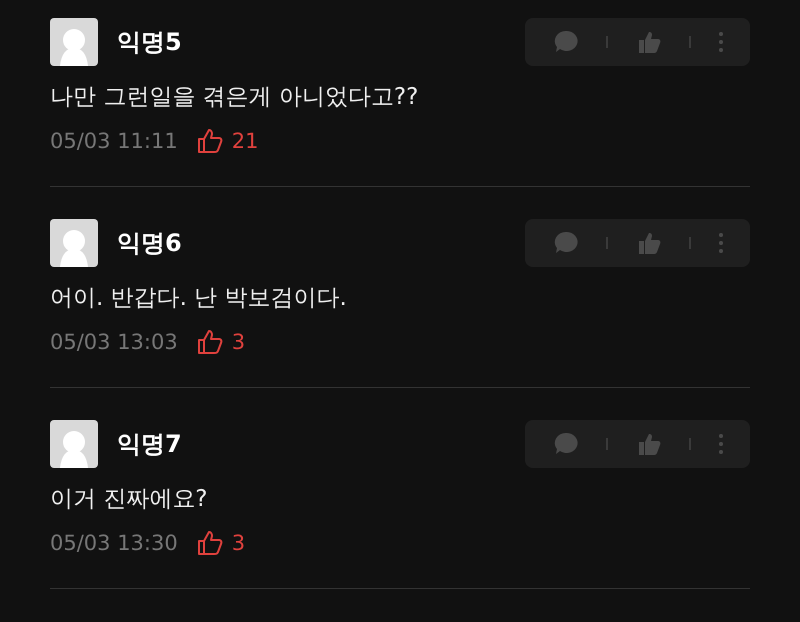  Describe the element at coordinates (245, 141) in the screenshot. I see `like-count: 21` at that location.